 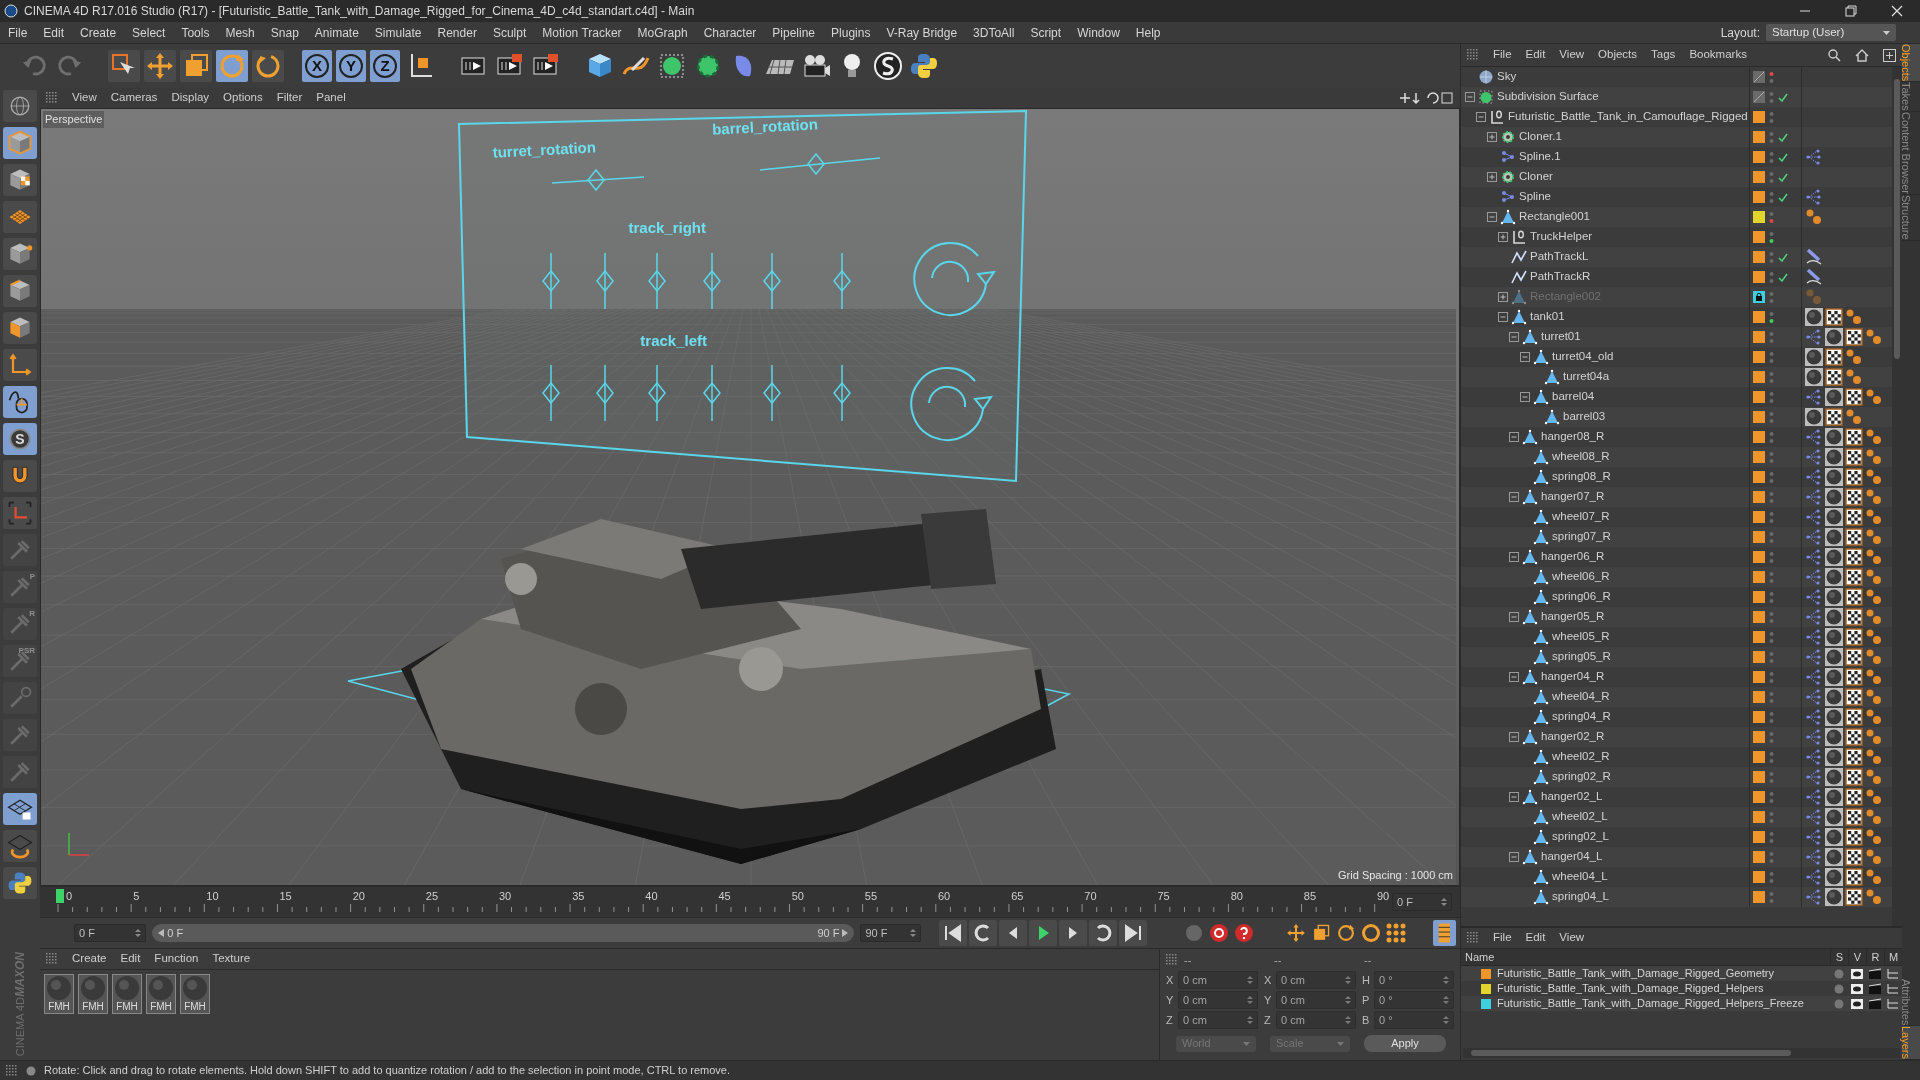 I want to click on object-row: Cloner.1, so click(x=1676, y=137).